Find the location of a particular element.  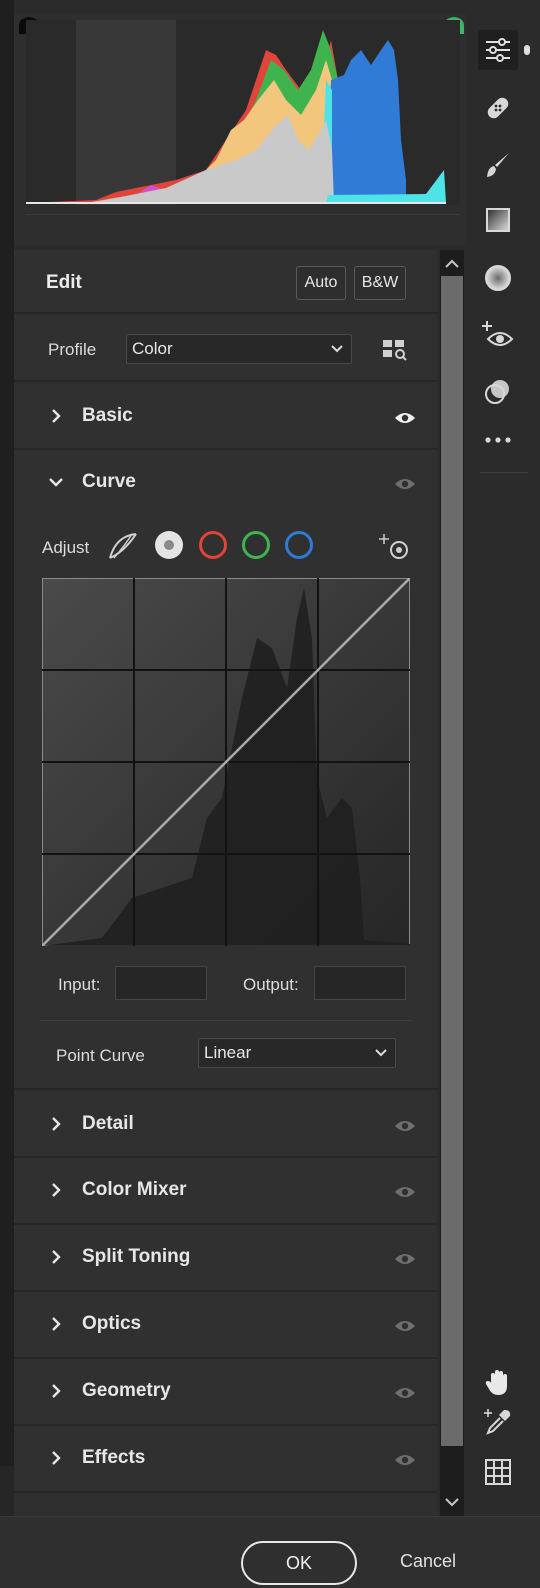

presets-tool-button is located at coordinates (498, 392).